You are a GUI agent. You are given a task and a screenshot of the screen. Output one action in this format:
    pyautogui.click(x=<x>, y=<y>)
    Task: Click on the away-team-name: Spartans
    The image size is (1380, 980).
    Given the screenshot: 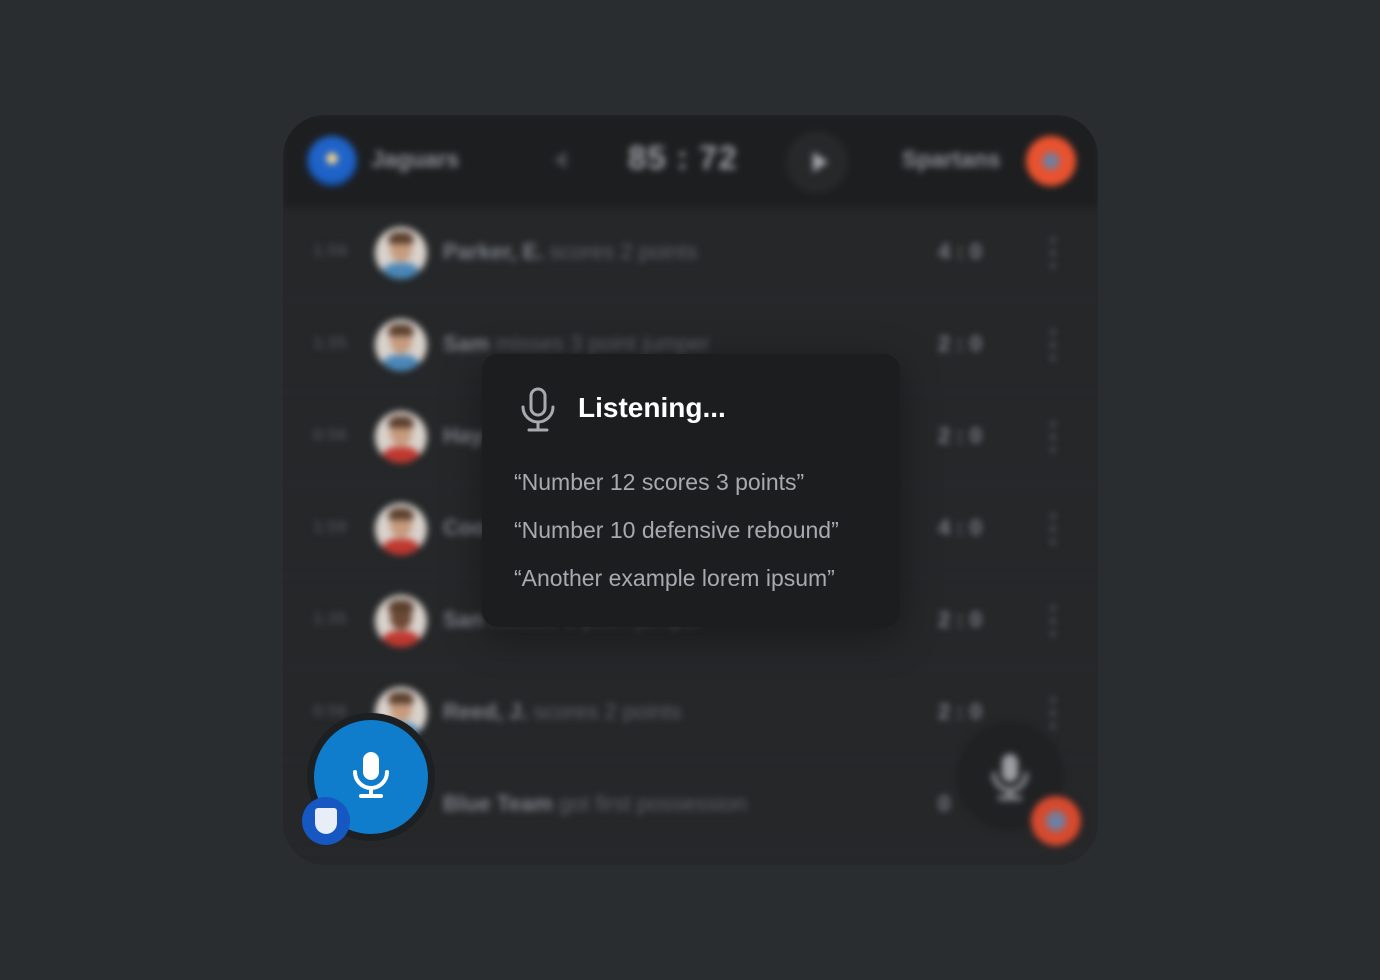 What is the action you would take?
    pyautogui.click(x=951, y=159)
    